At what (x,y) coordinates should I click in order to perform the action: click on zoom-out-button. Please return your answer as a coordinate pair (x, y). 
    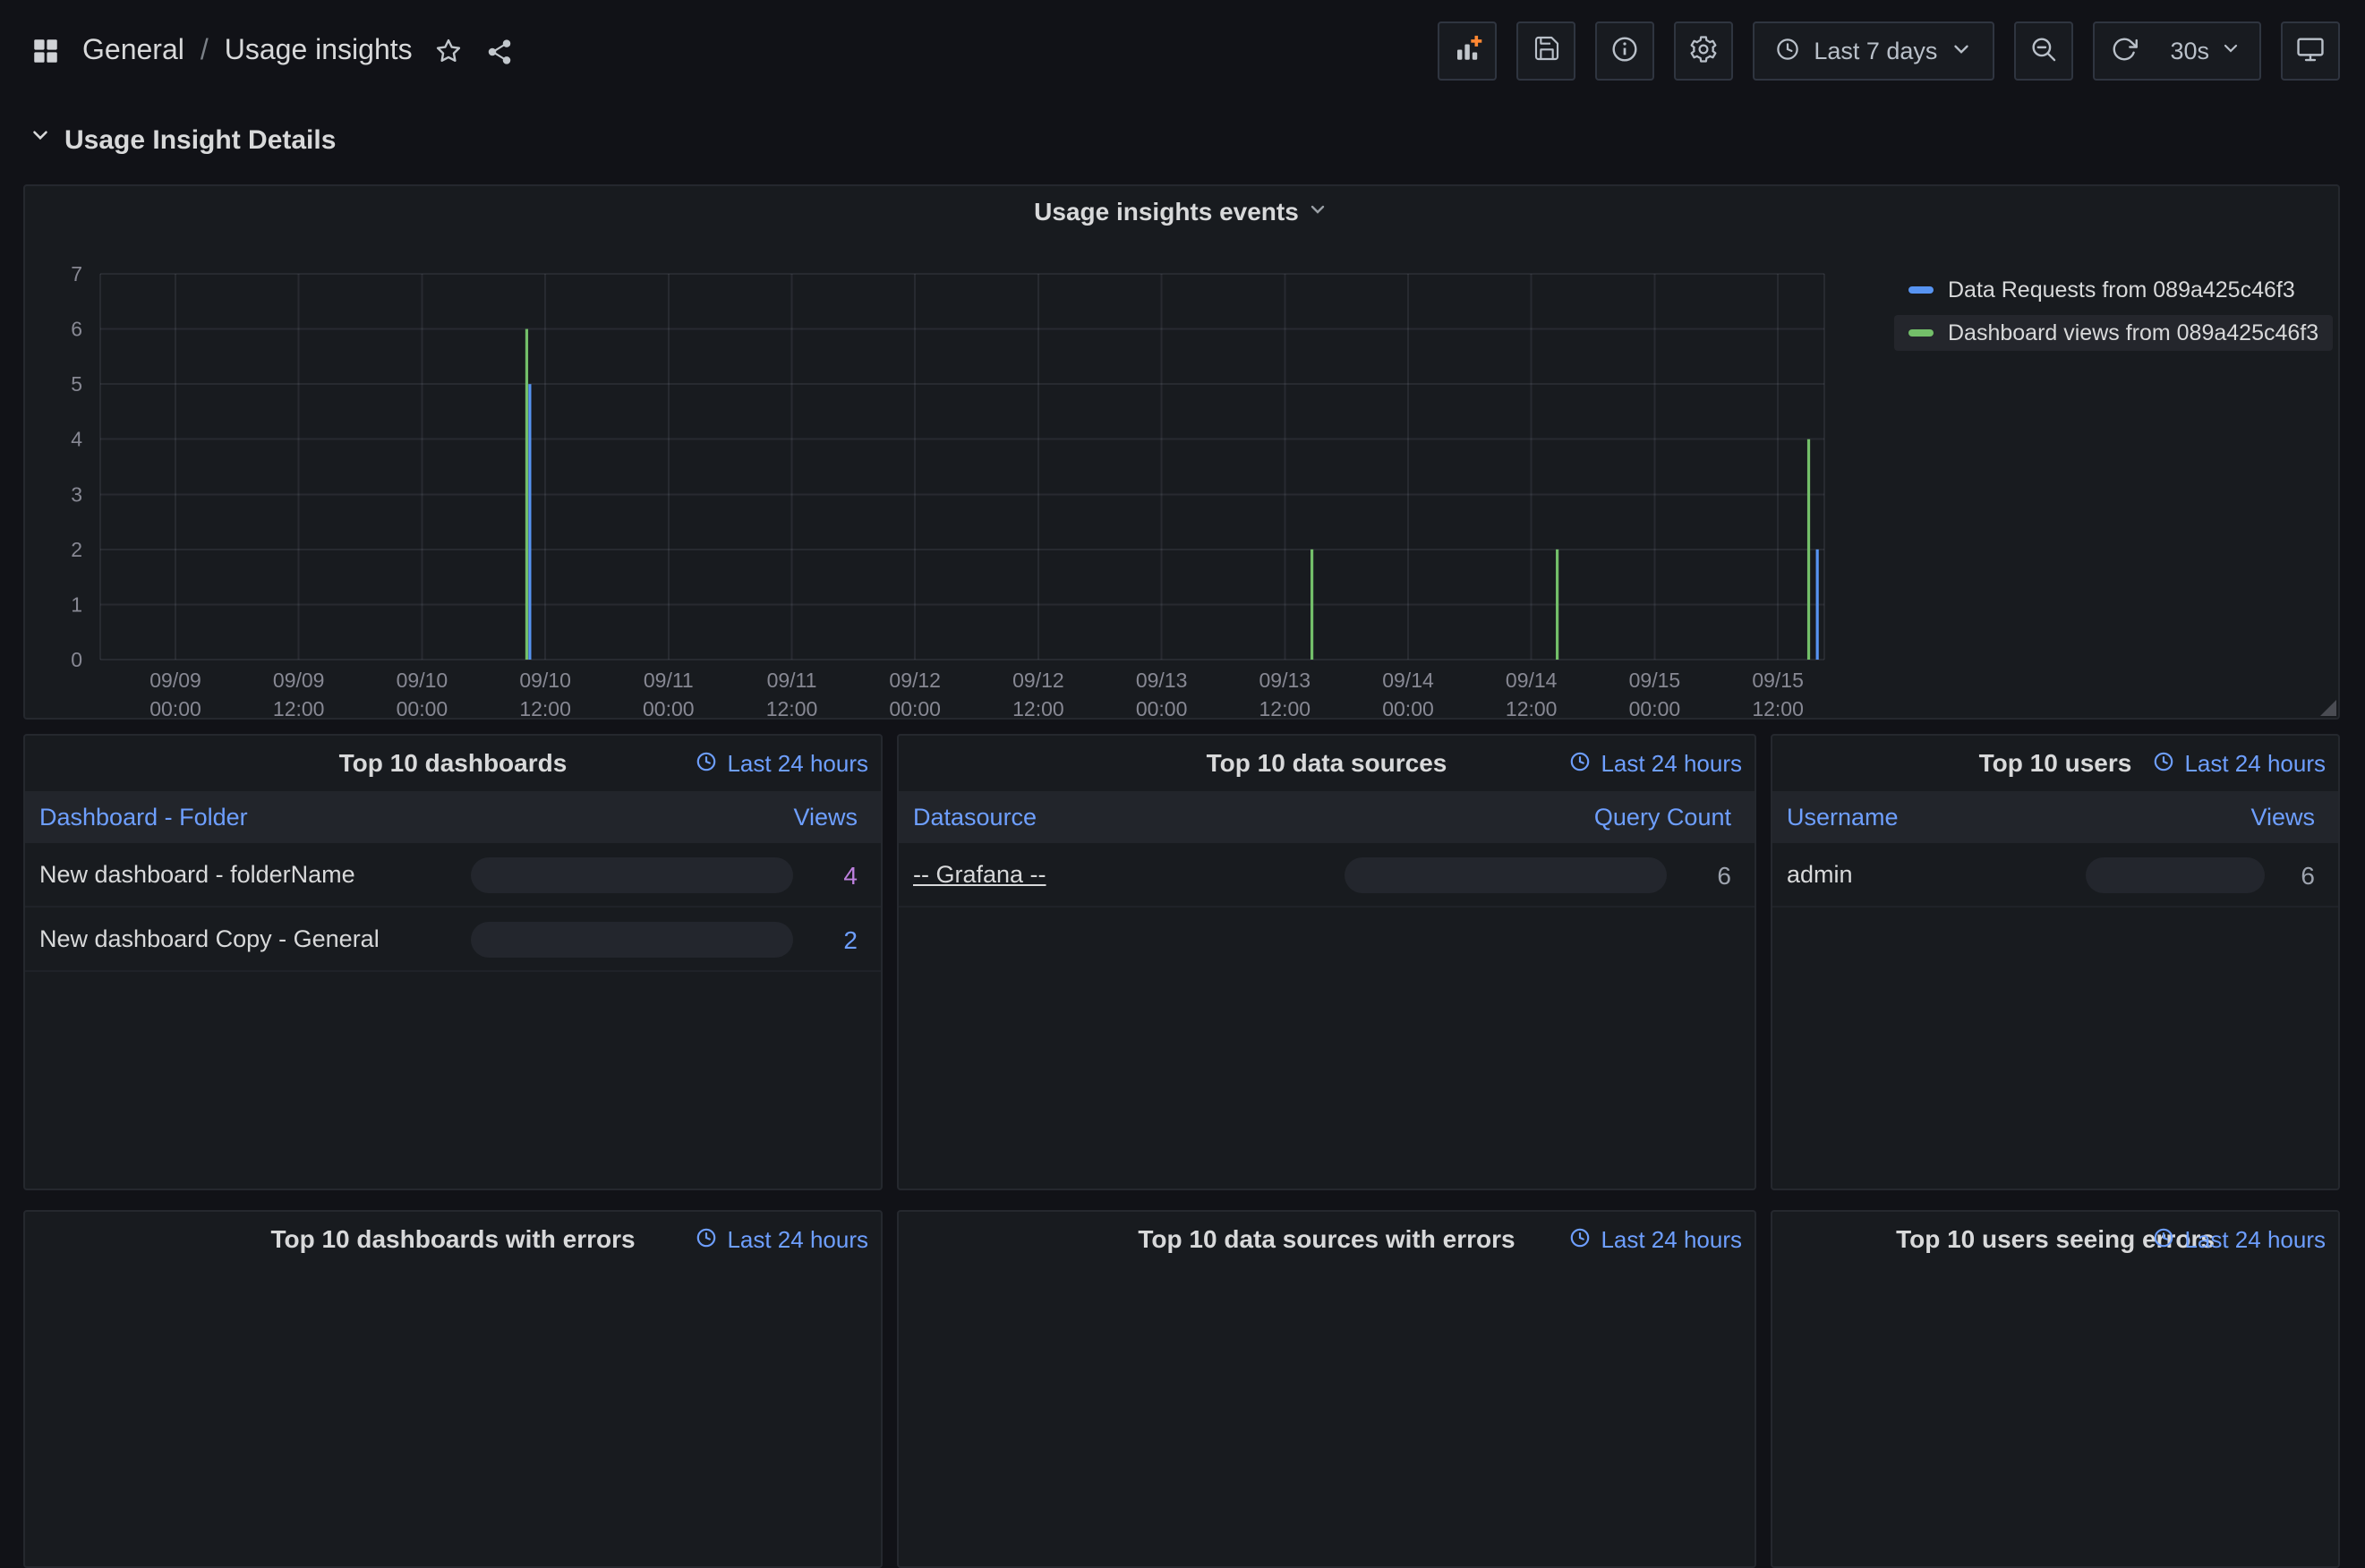
    Looking at the image, I should click on (2044, 51).